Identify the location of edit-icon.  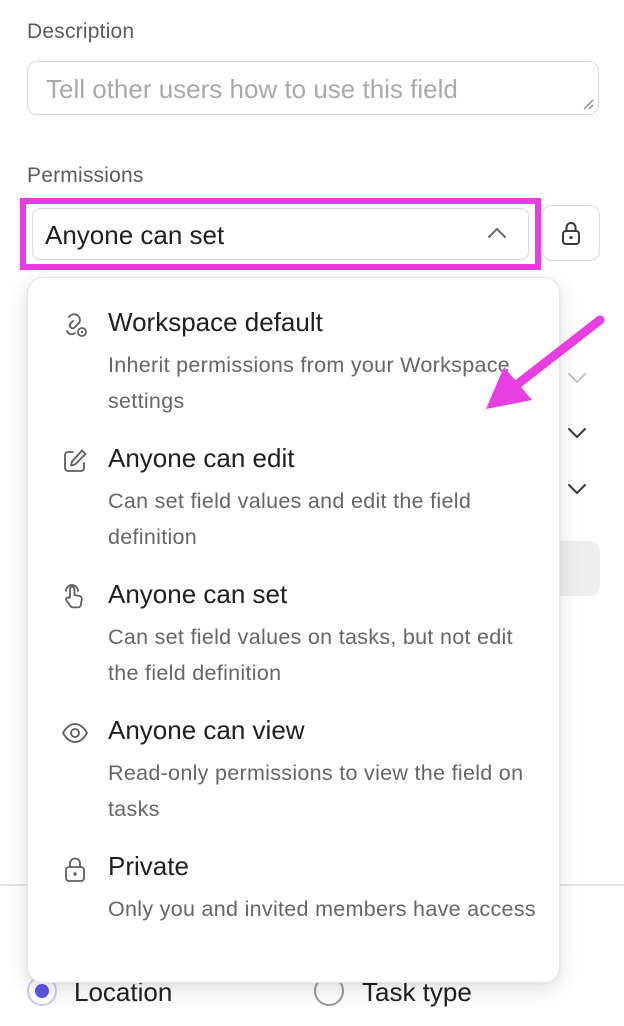
(75, 460).